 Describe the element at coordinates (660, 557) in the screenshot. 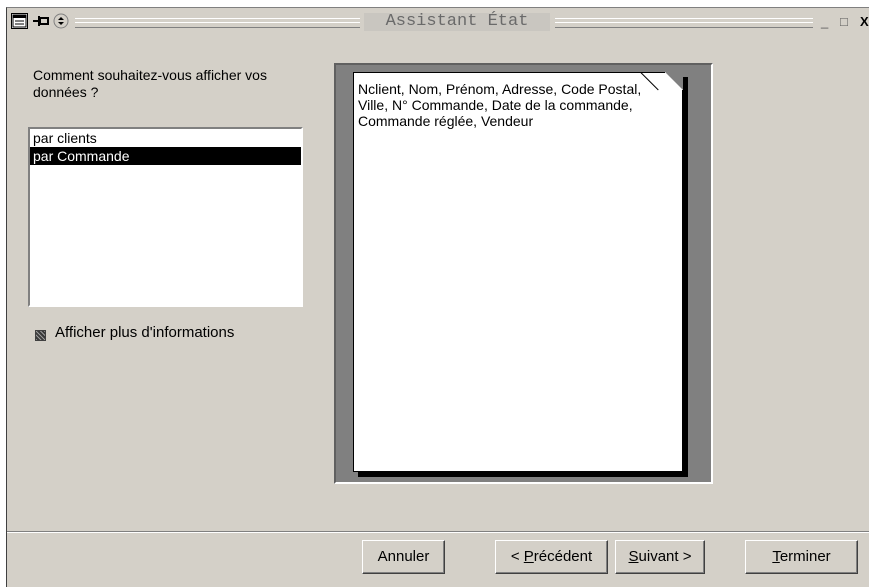

I see `next-button: Suivant >` at that location.